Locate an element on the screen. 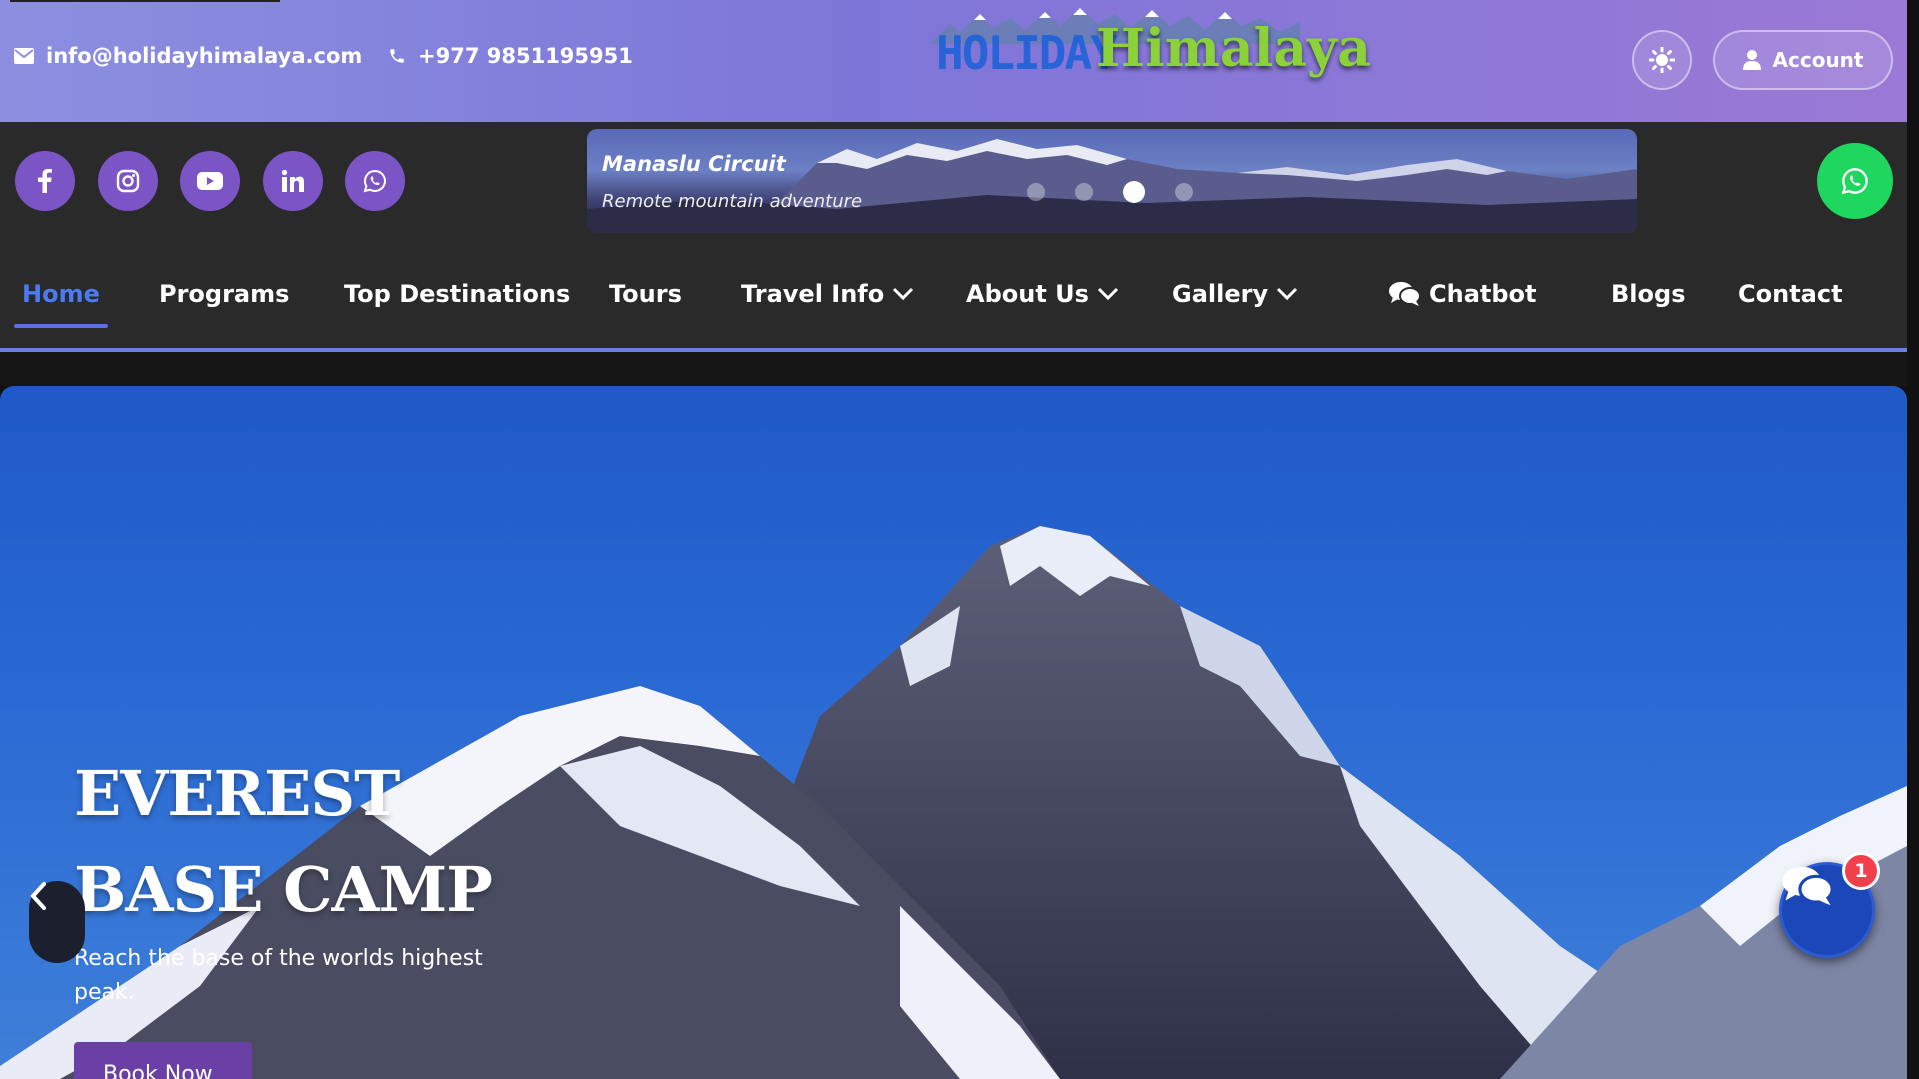 The height and width of the screenshot is (1079, 1919). nav-item-top-destinations: Top Destinations is located at coordinates (457, 294).